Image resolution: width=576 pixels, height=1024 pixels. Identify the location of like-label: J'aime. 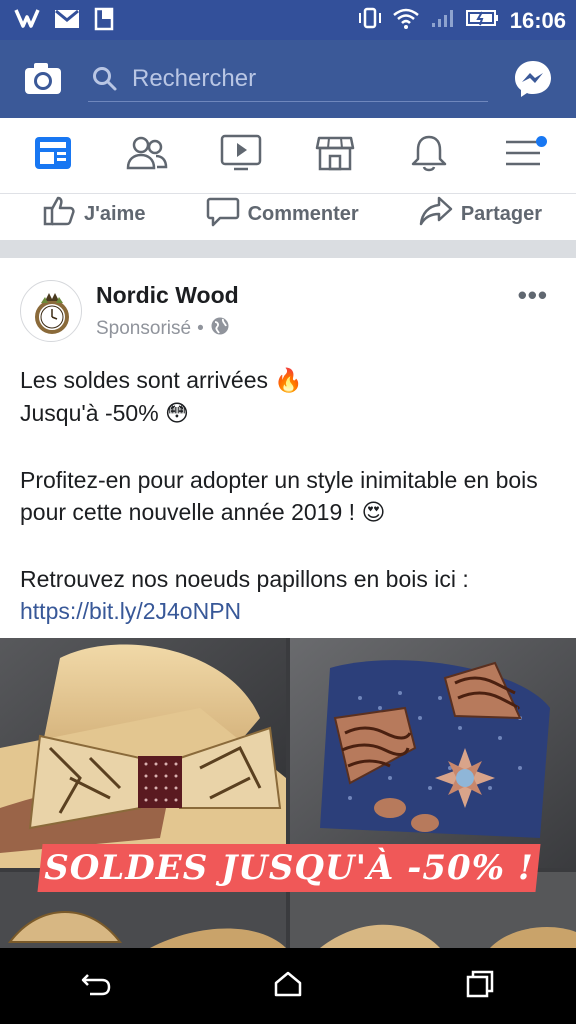
(115, 213).